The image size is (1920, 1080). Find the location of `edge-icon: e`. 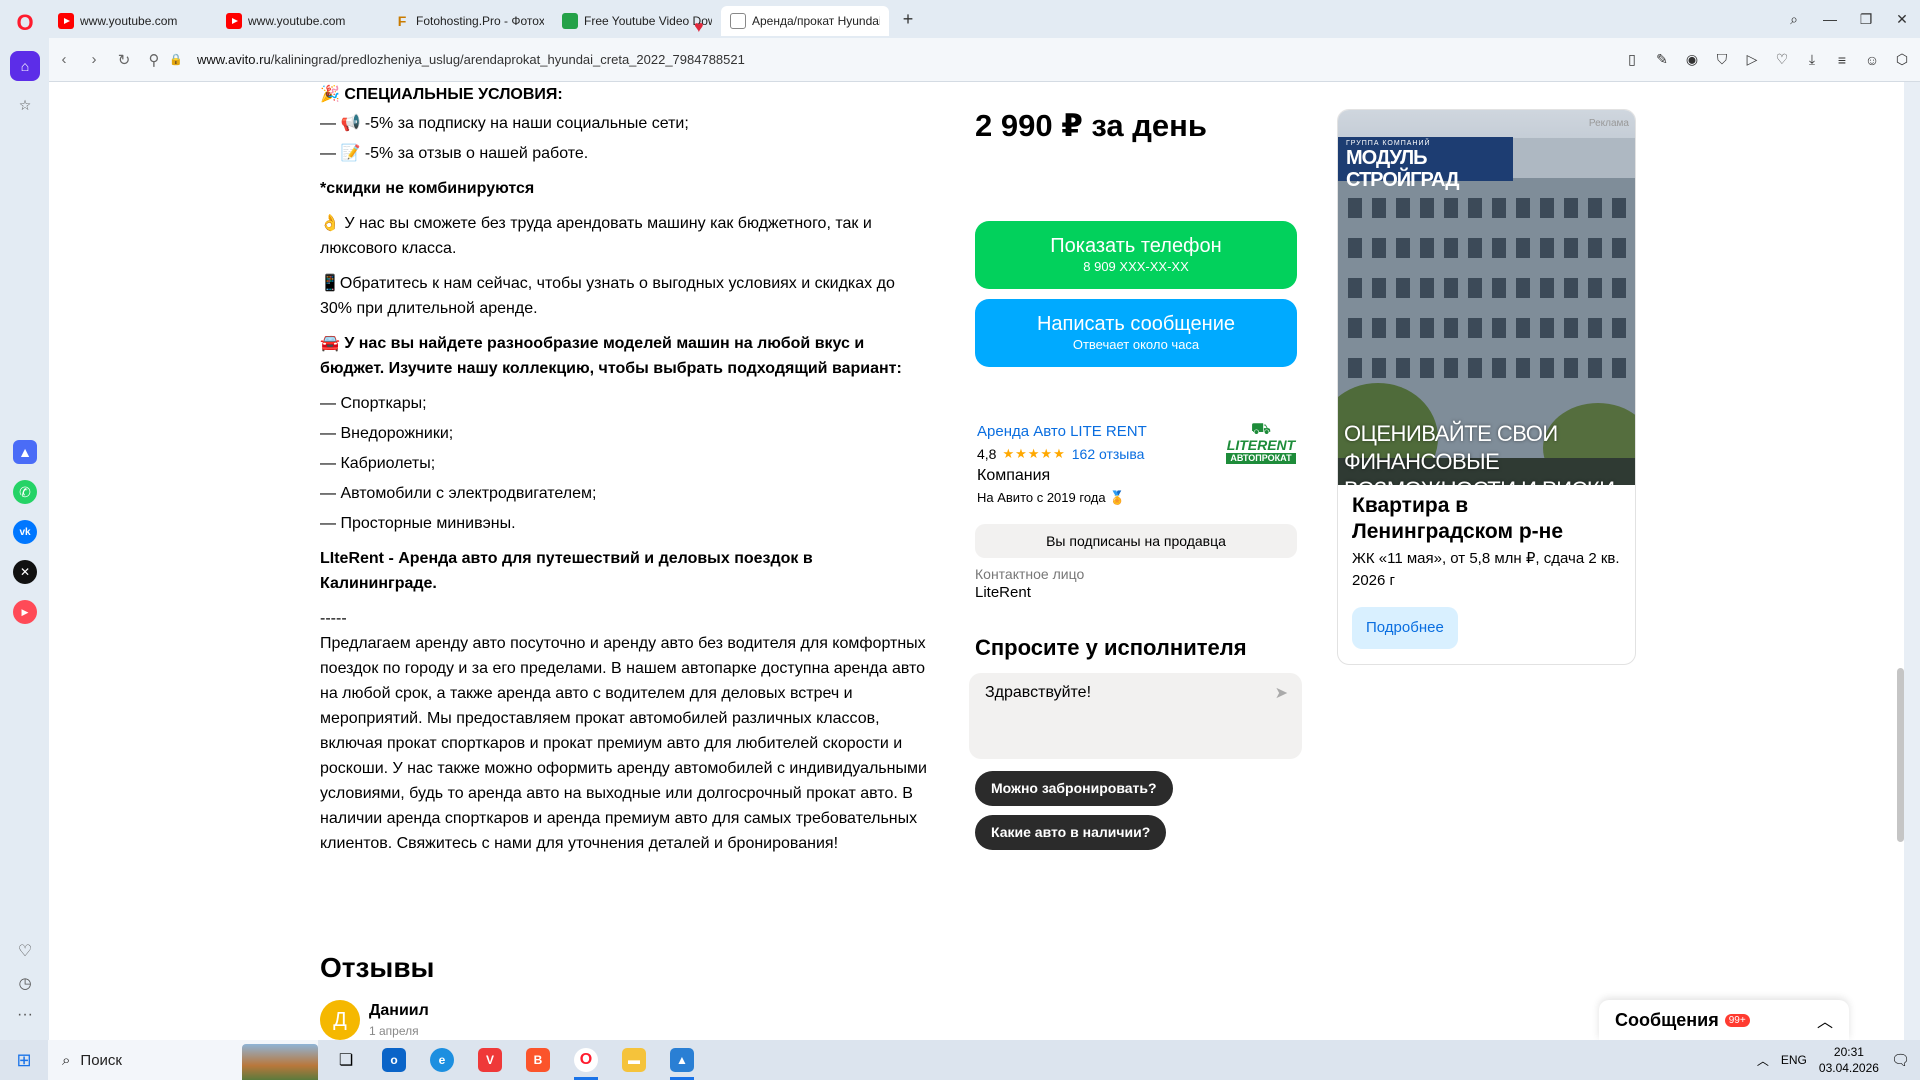

edge-icon: e is located at coordinates (442, 1060).